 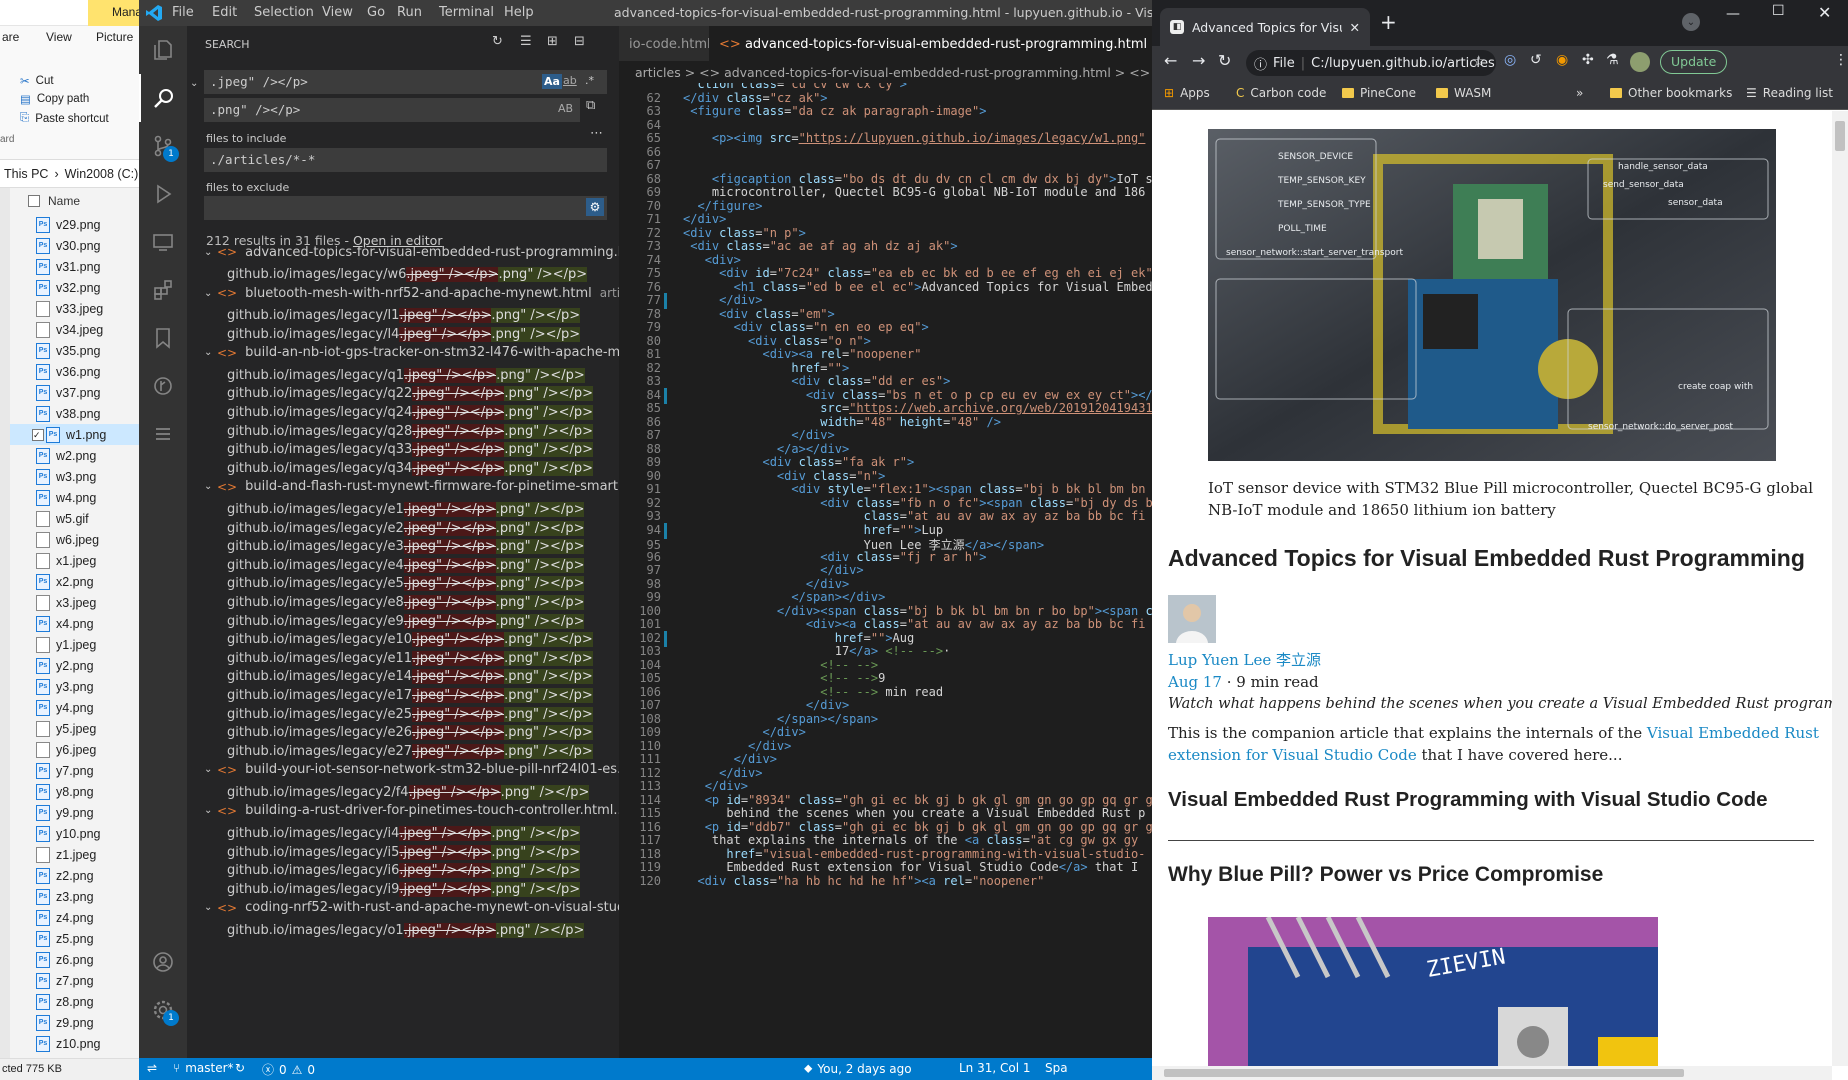 What do you see at coordinates (288, 1069) in the screenshot?
I see `problems-indicator: ⓧ 0 ⚠ 0` at bounding box center [288, 1069].